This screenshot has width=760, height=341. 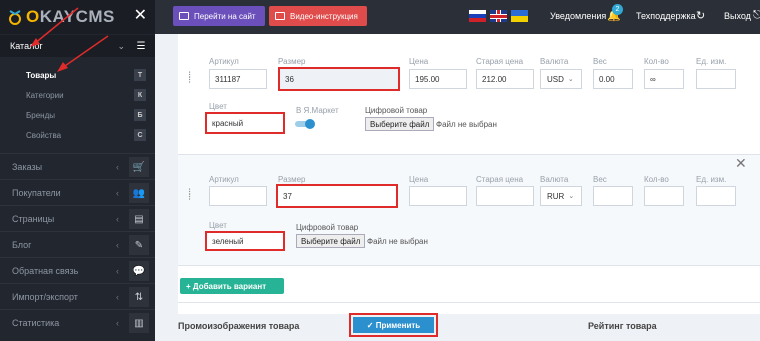 I want to click on yamarket-toggle, so click(x=305, y=124).